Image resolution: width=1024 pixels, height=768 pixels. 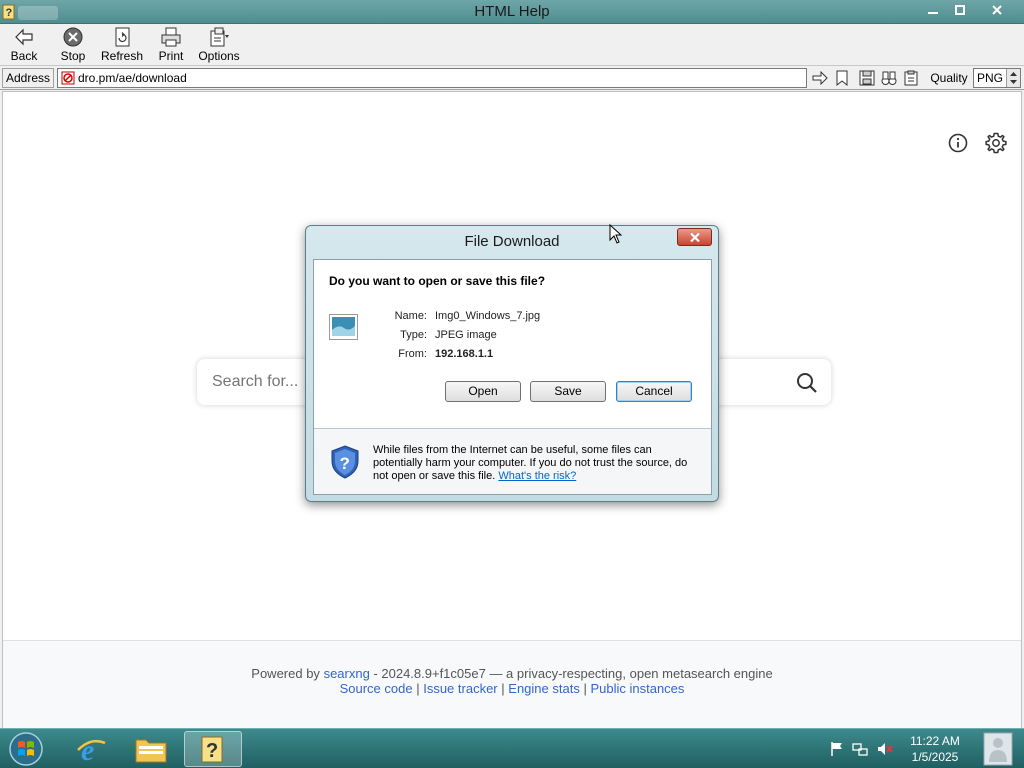 I want to click on issue-tracker-link: Issue tracker, so click(x=460, y=688).